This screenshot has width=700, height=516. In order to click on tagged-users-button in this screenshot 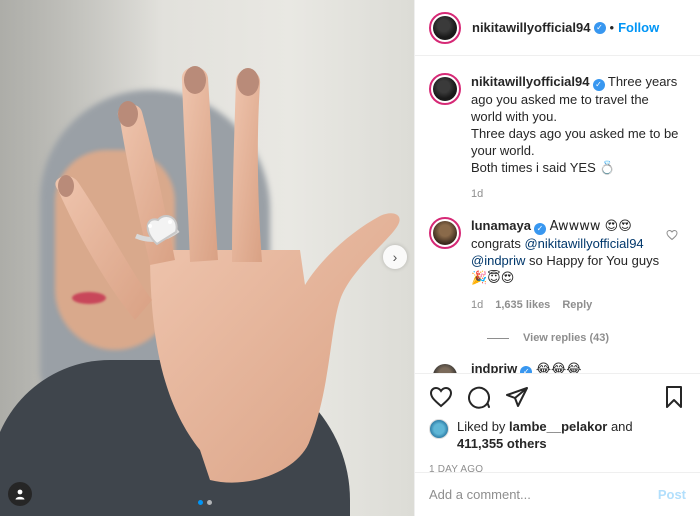, I will do `click(20, 494)`.